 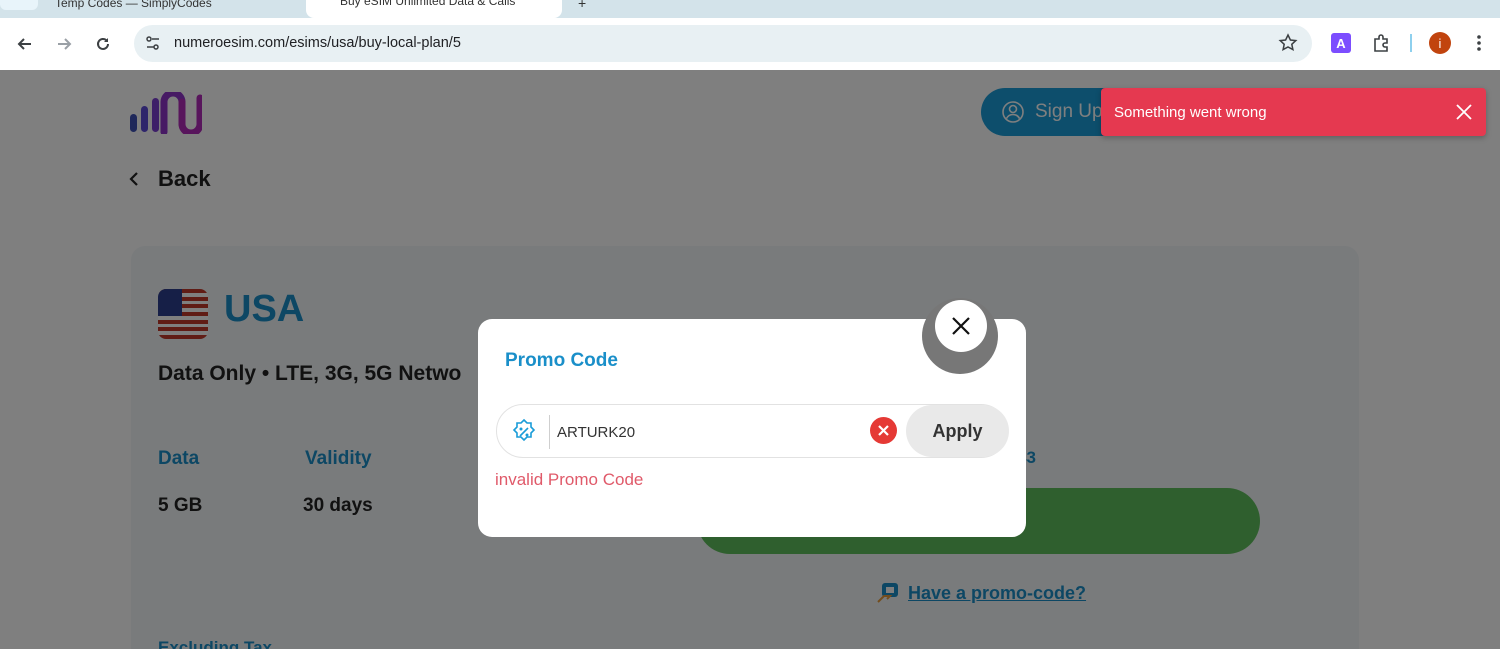 I want to click on modal-title: Promo Code, so click(x=561, y=360).